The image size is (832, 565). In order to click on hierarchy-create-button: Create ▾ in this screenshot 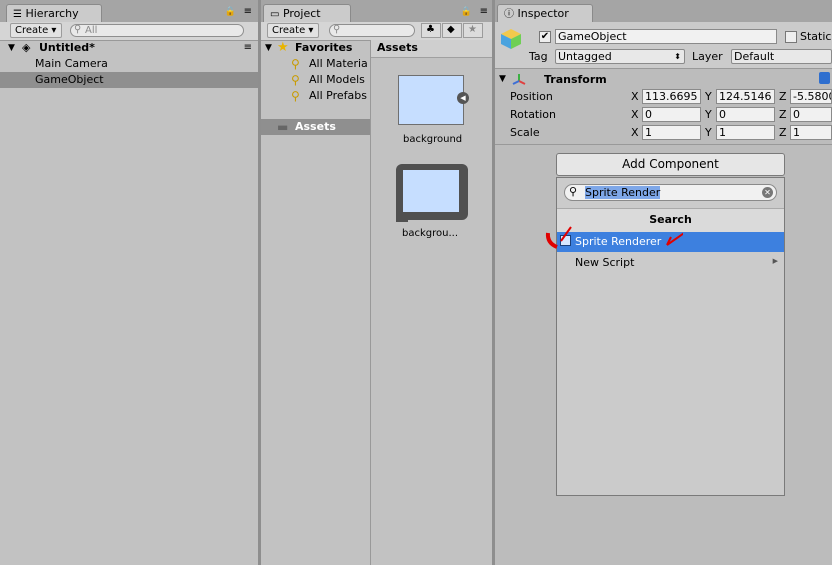, I will do `click(36, 30)`.